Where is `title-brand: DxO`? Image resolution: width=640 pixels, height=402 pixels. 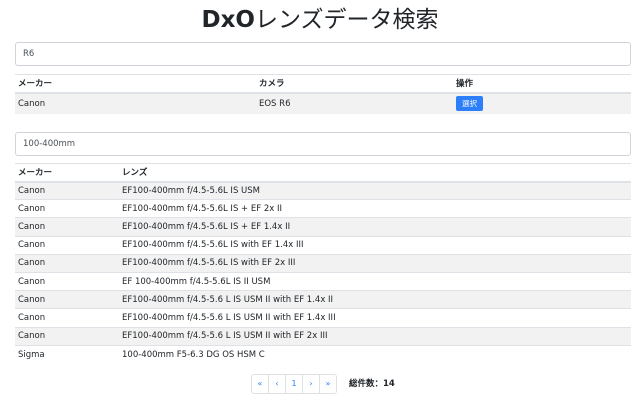 title-brand: DxO is located at coordinates (228, 20).